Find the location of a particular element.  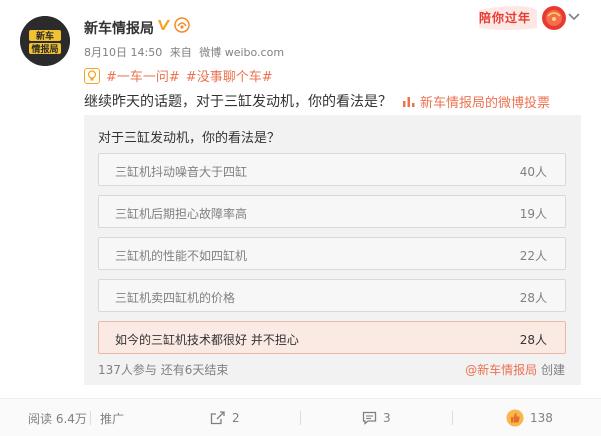

poll-summary: 137人参与 还有6天结束 is located at coordinates (163, 370).